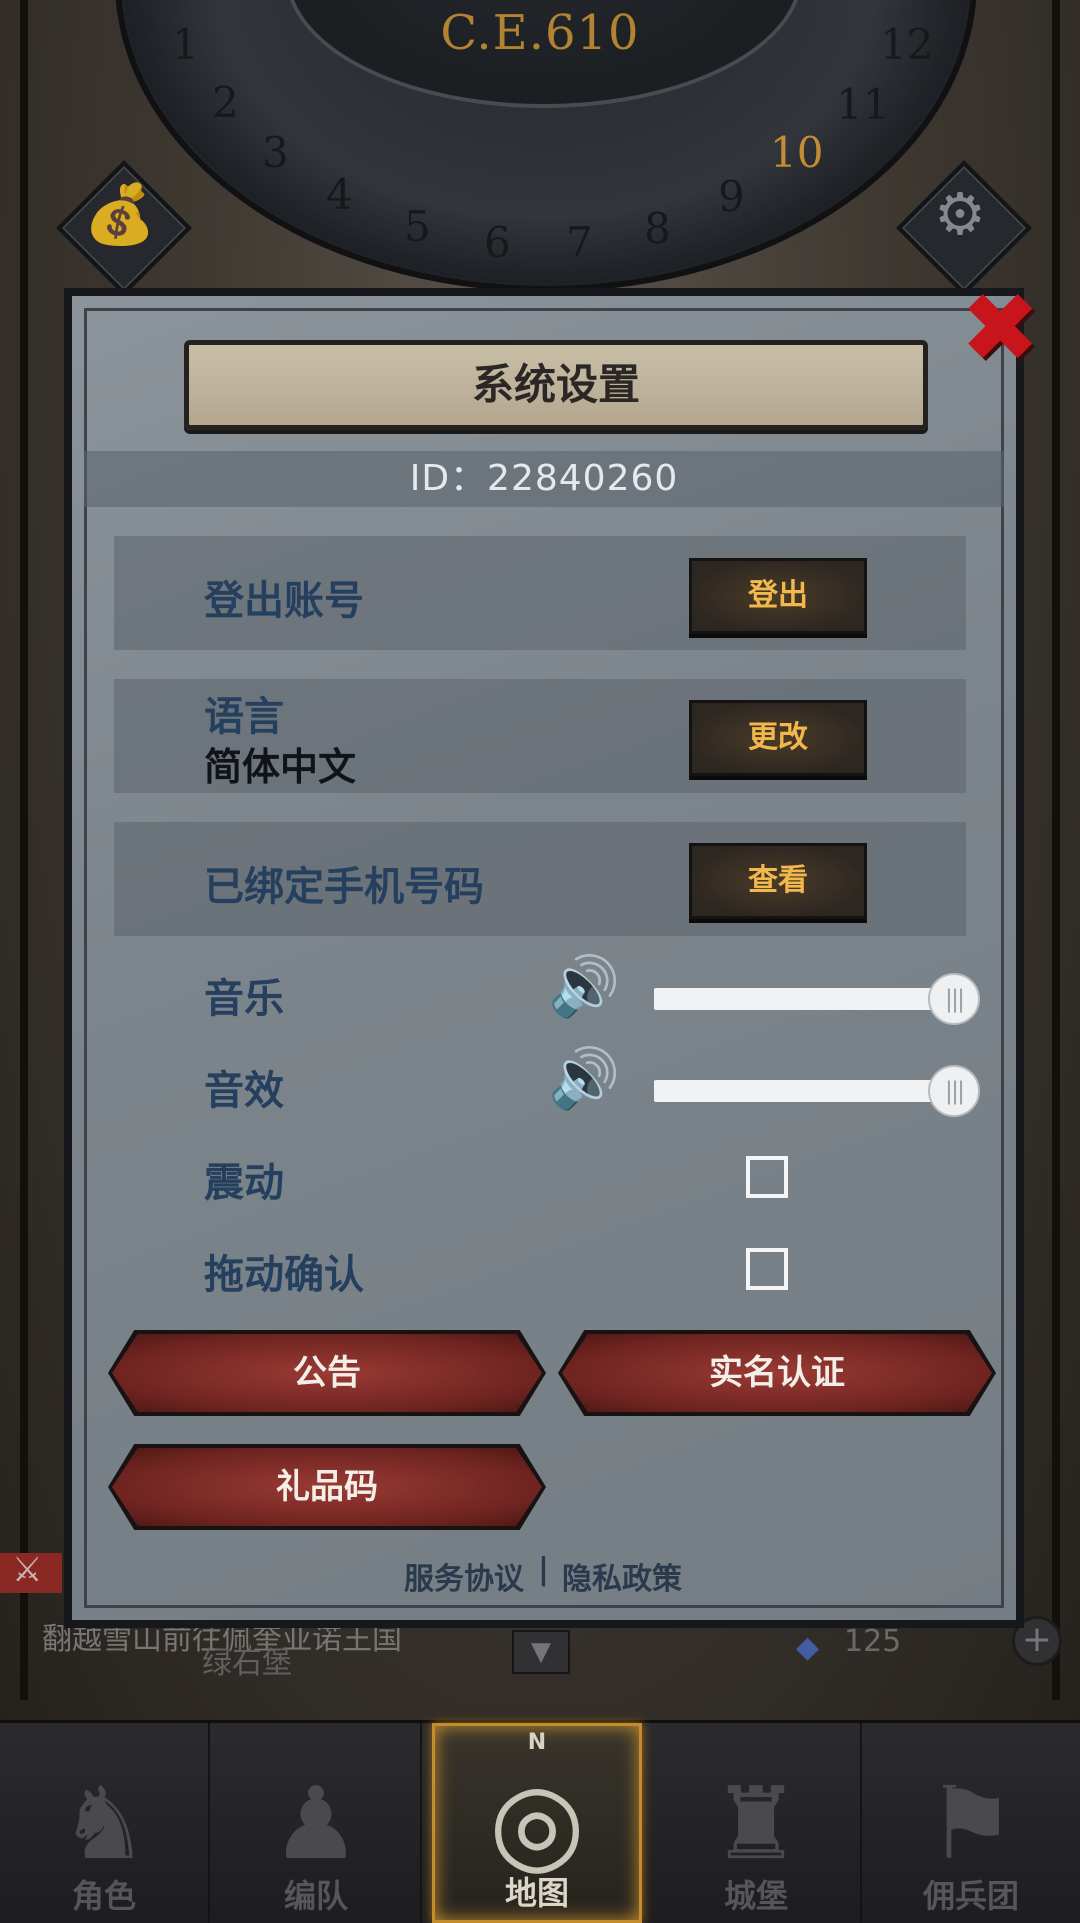  What do you see at coordinates (327, 1373) in the screenshot?
I see `notice-button: 公告` at bounding box center [327, 1373].